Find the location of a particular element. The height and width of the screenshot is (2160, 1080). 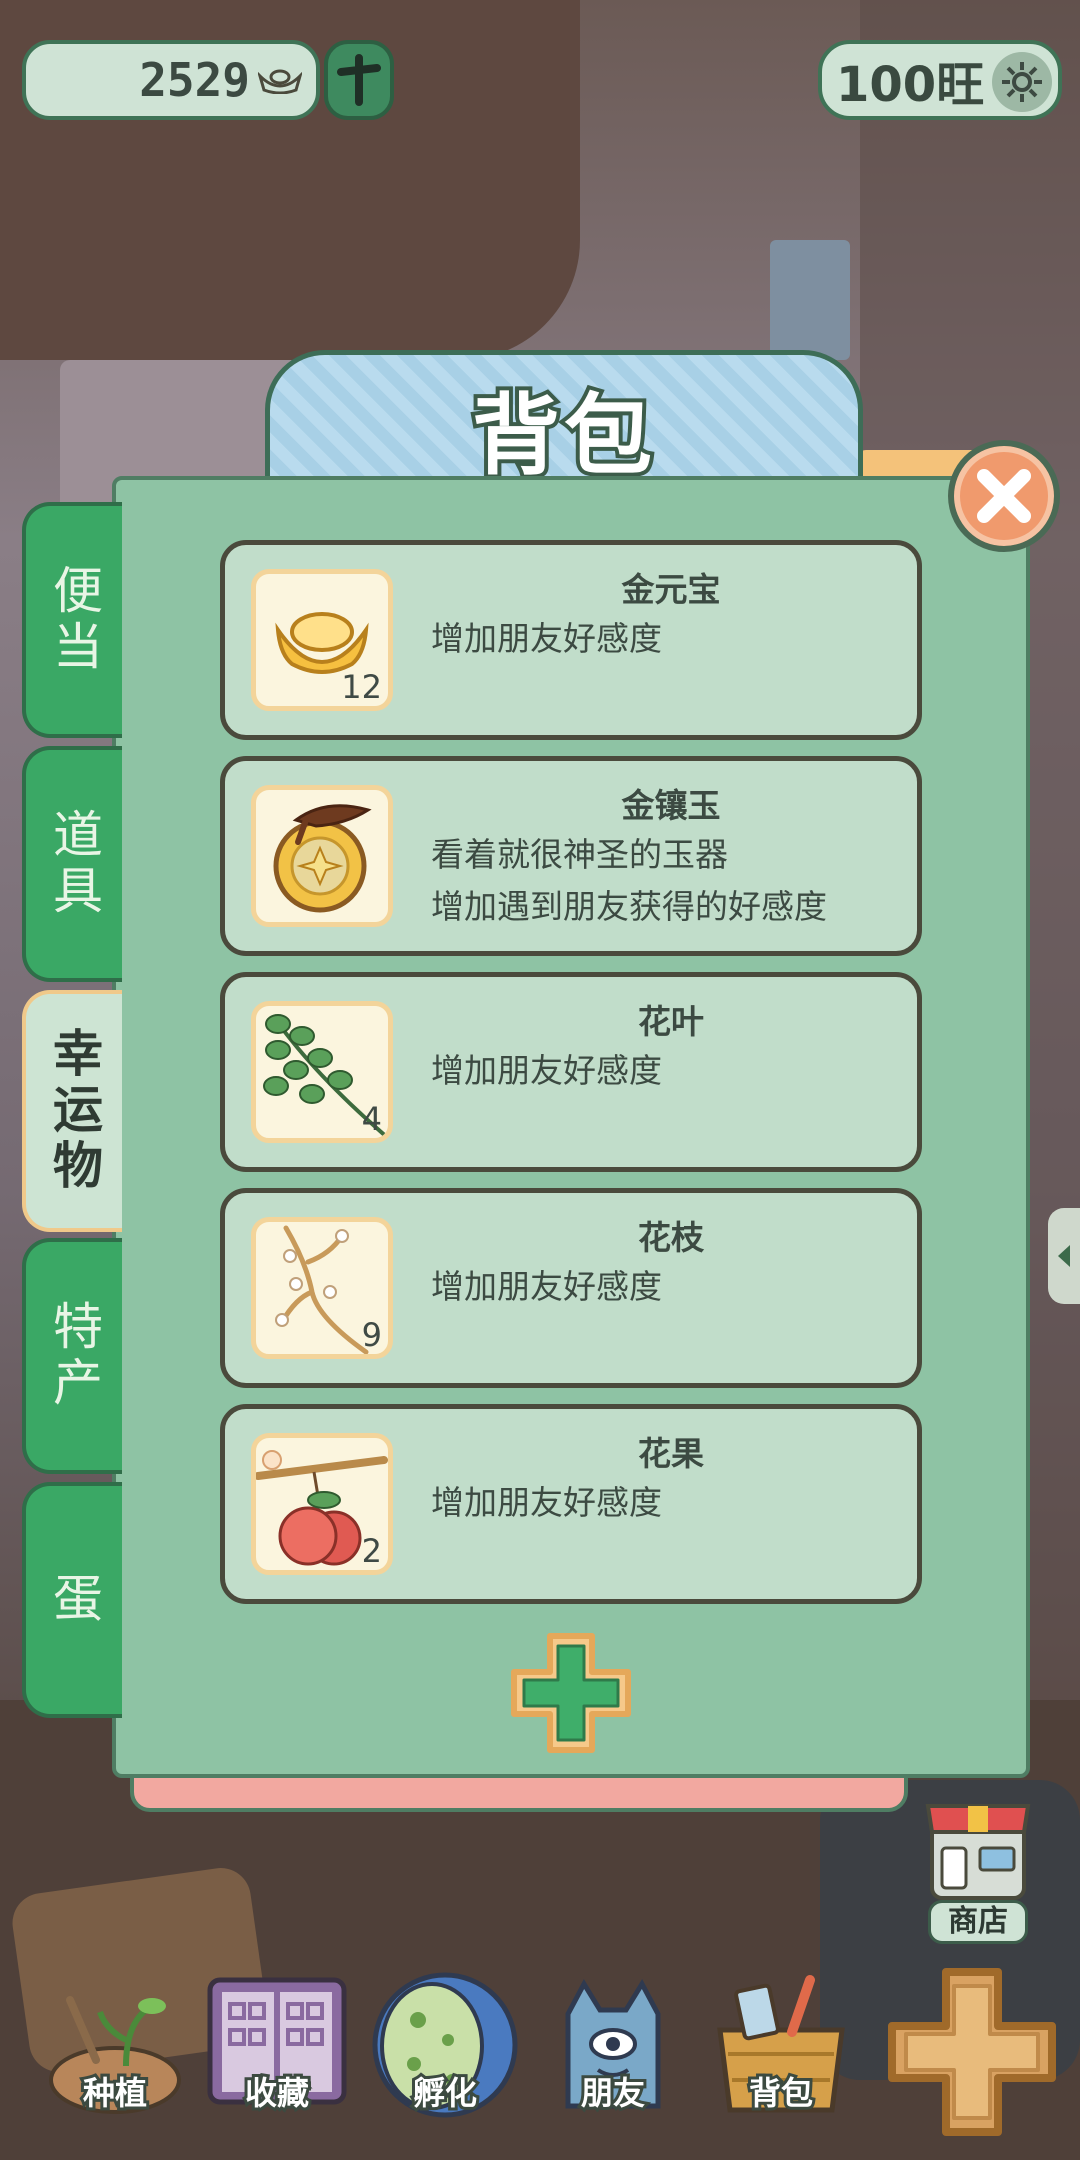

level-display: 100旺 is located at coordinates (940, 80).